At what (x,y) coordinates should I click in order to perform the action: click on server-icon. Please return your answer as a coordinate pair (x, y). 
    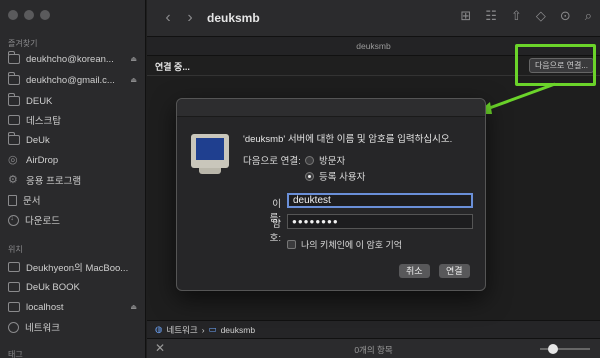
    Looking at the image, I should click on (14, 307).